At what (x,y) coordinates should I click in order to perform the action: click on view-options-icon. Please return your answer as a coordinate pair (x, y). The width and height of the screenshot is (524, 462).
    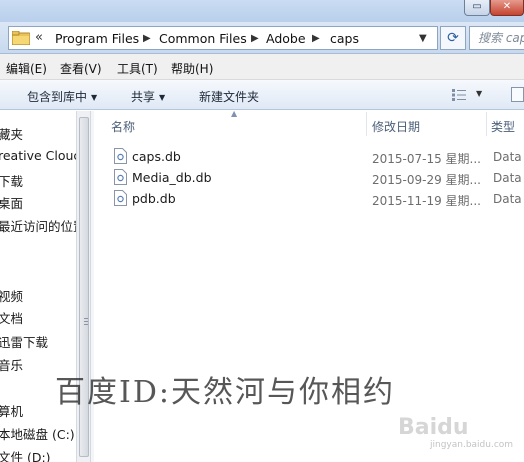
    Looking at the image, I should click on (459, 95).